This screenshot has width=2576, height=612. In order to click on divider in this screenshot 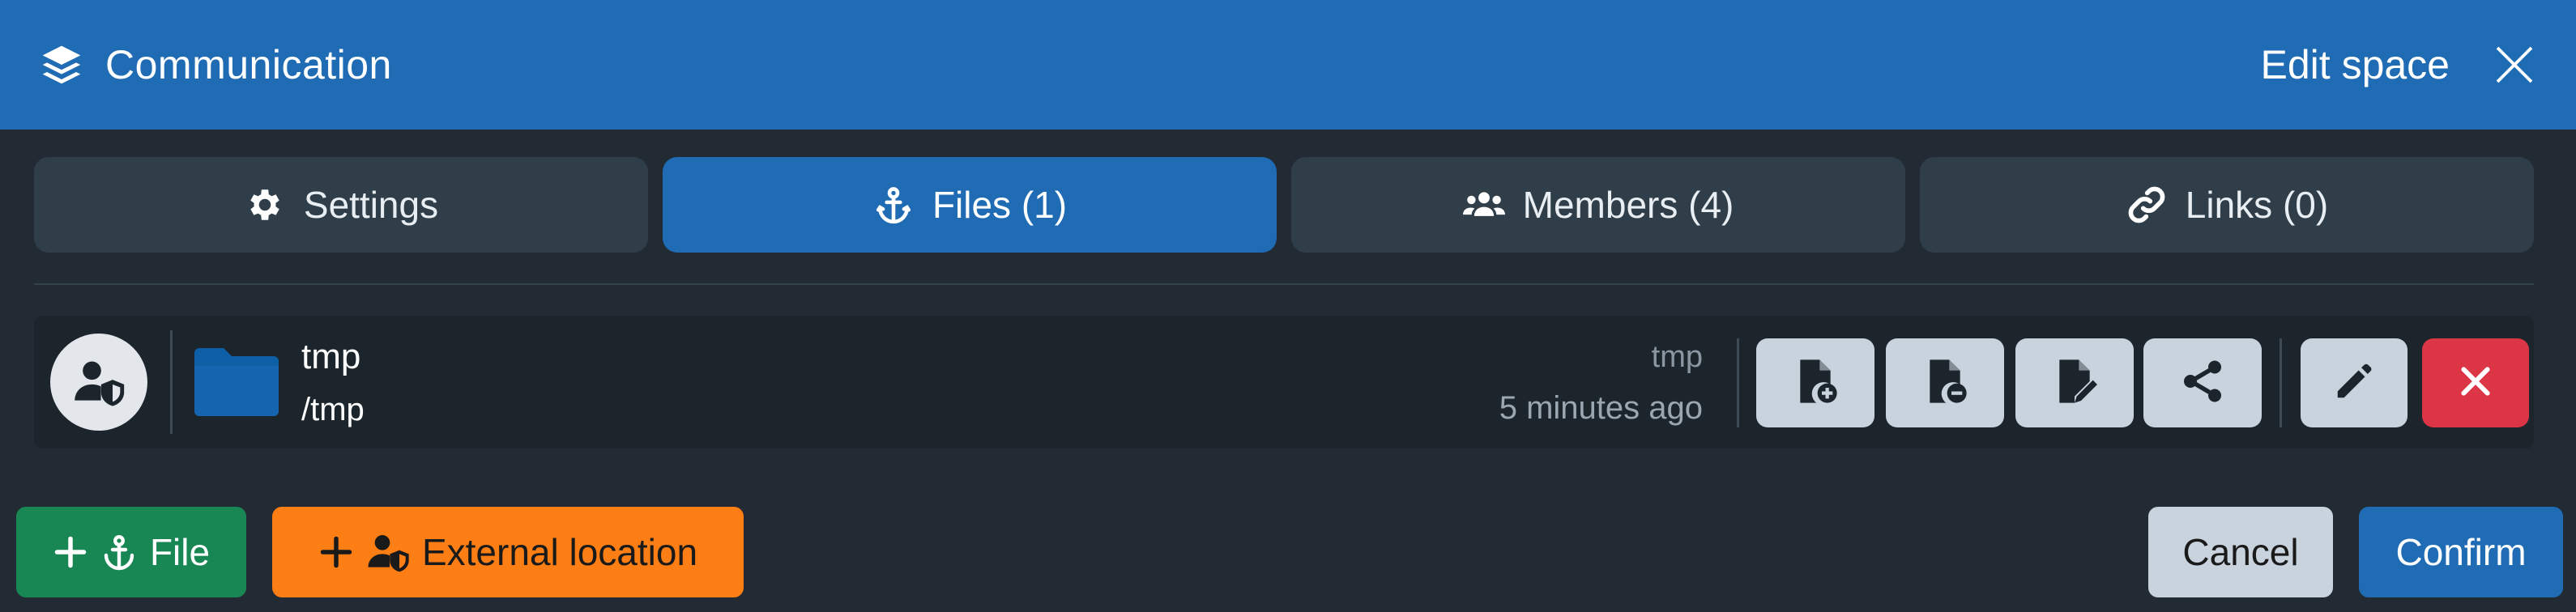, I will do `click(1284, 284)`.